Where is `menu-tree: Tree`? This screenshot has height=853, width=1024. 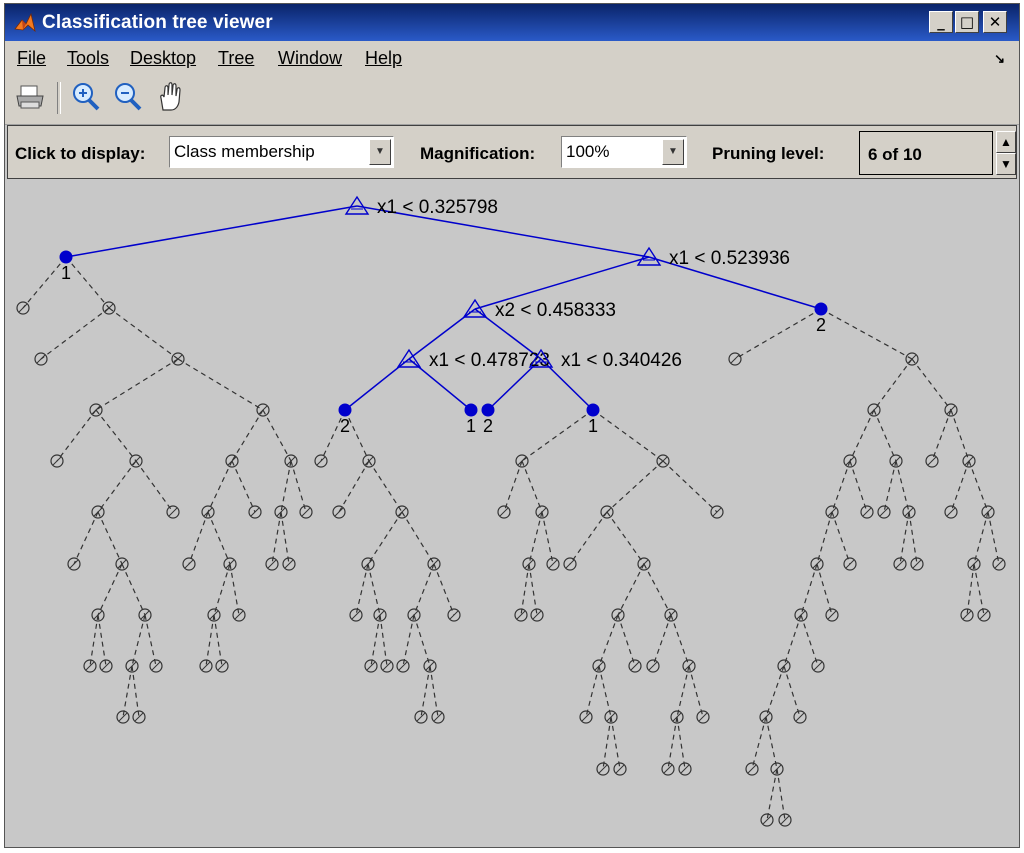 menu-tree: Tree is located at coordinates (236, 58).